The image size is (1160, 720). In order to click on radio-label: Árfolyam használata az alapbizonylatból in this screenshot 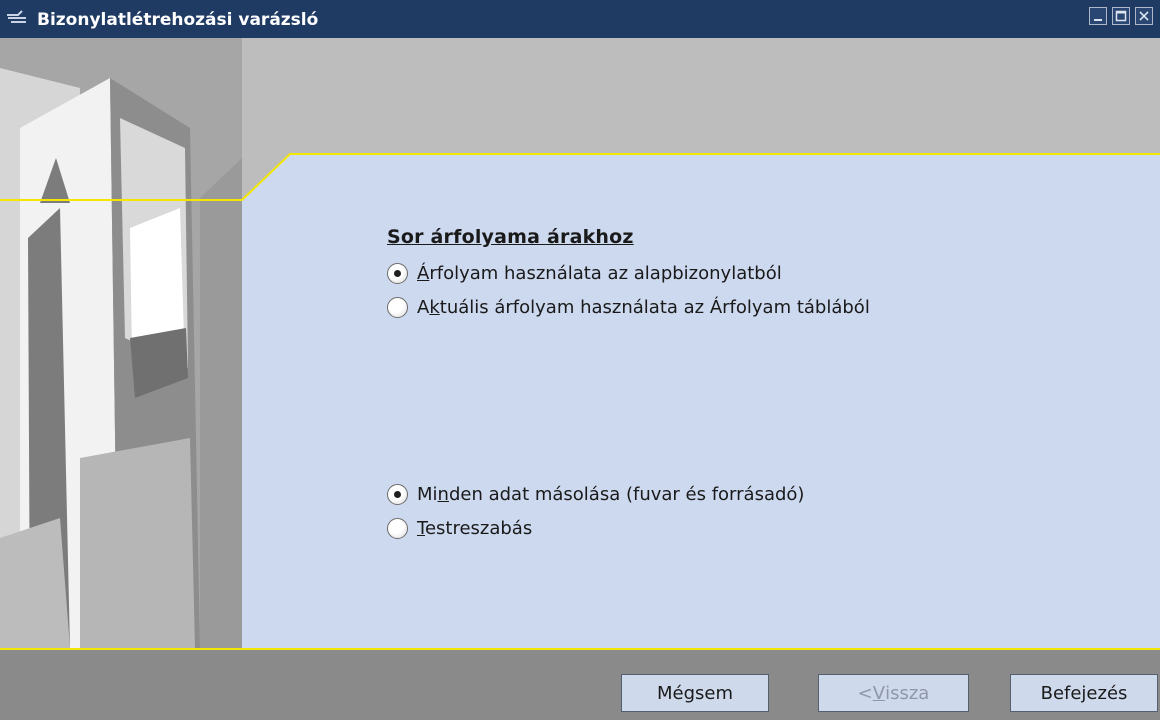, I will do `click(599, 274)`.